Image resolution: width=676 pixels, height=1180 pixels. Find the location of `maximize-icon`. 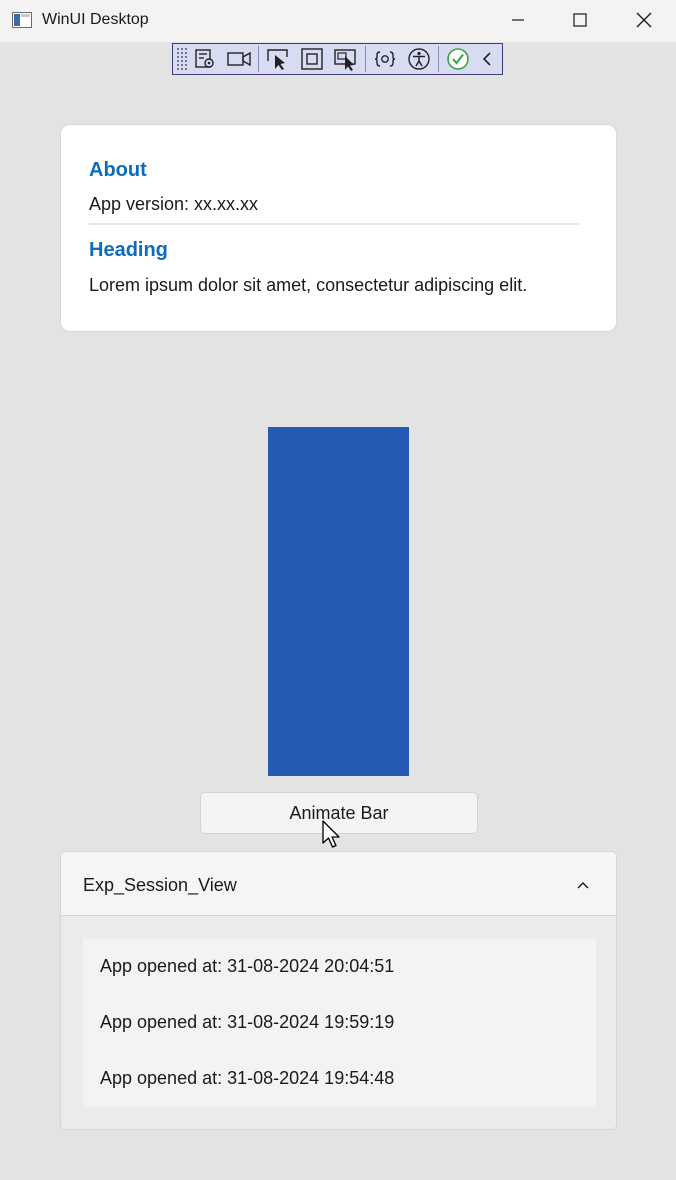

maximize-icon is located at coordinates (580, 20).